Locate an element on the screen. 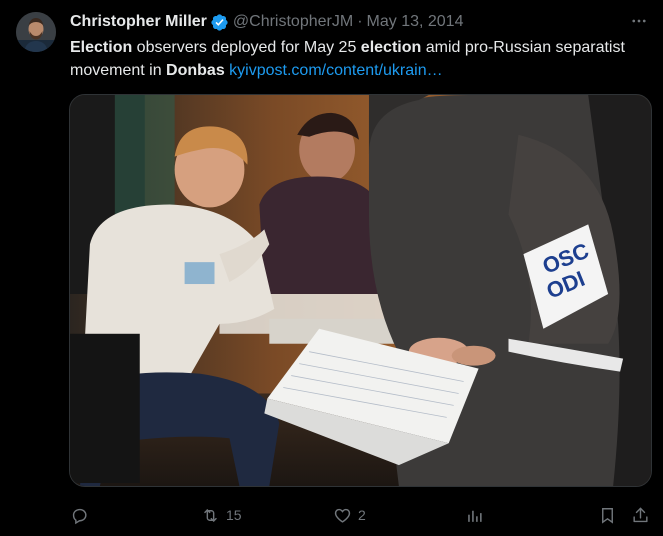 Image resolution: width=663 pixels, height=536 pixels. like-count: 2 is located at coordinates (362, 515).